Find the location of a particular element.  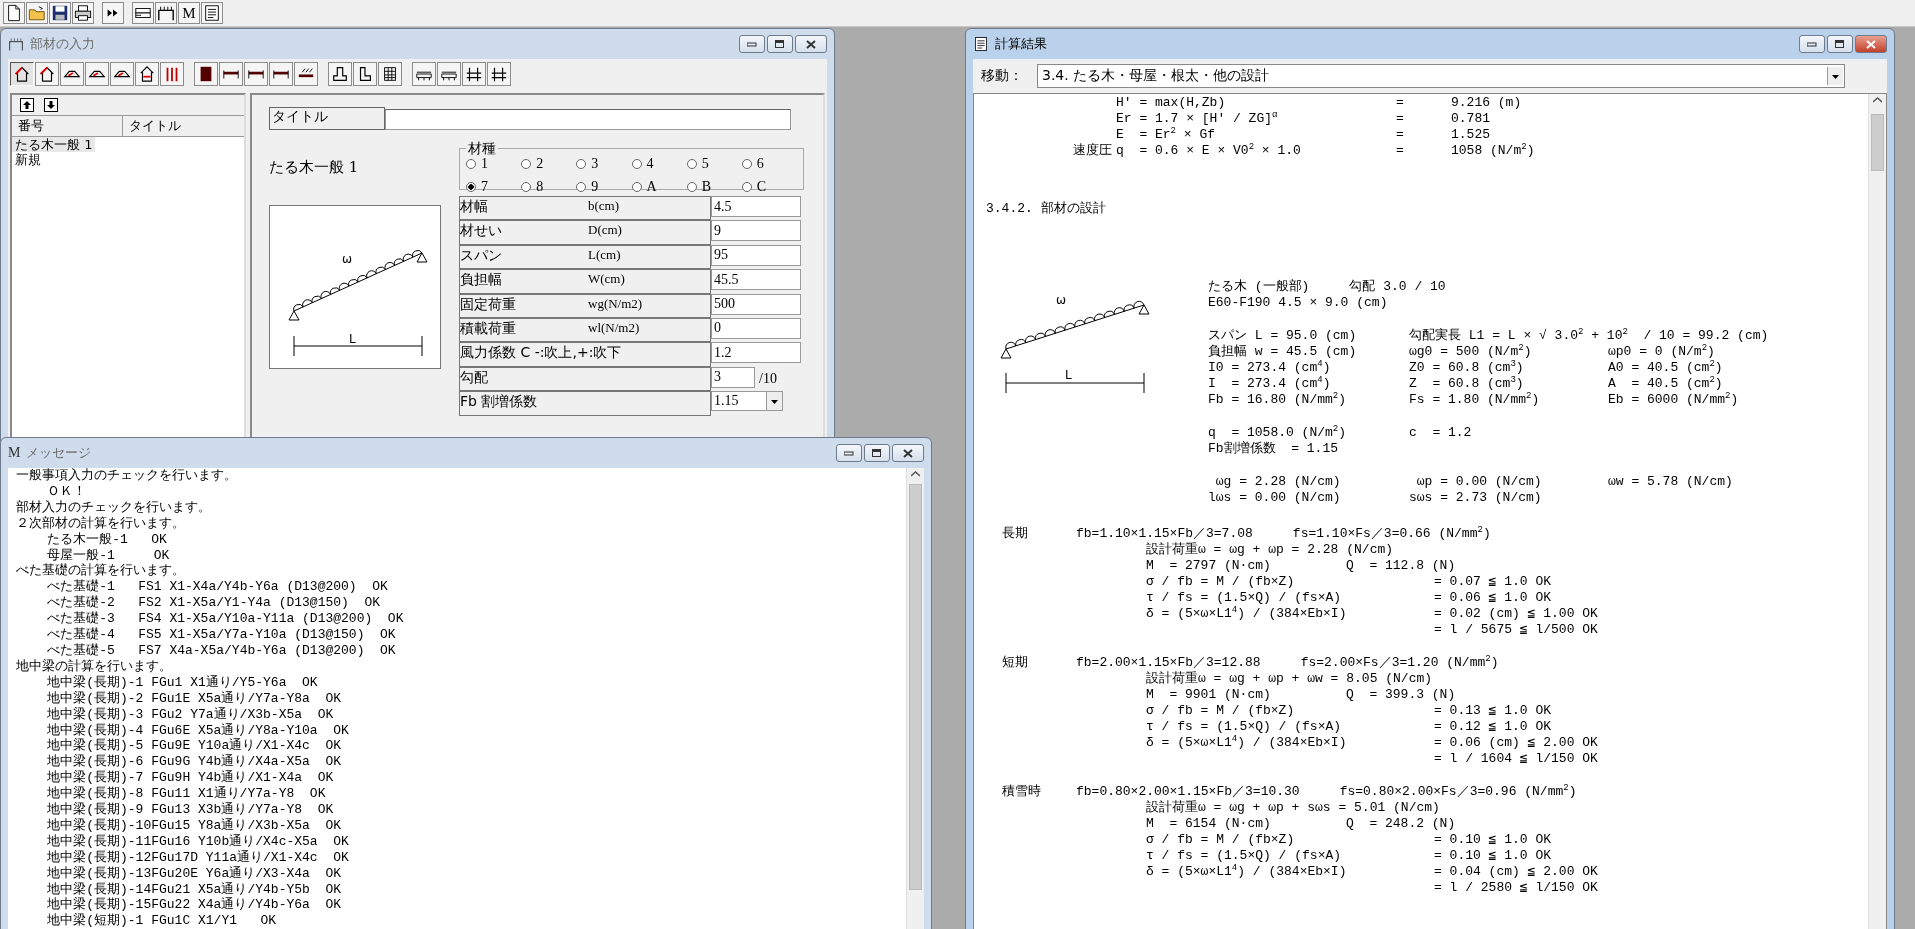

message-line: 地中梁(長期)-14FGu21 X5a通り/Y4b-Y5b OK is located at coordinates (194, 889).